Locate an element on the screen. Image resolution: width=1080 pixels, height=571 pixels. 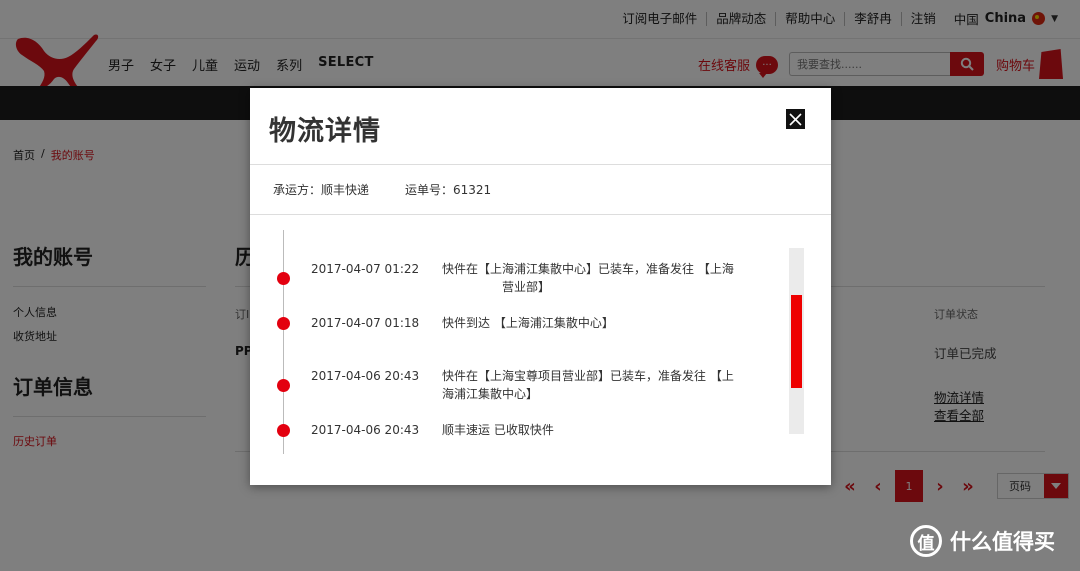
close-button is located at coordinates (795, 119).